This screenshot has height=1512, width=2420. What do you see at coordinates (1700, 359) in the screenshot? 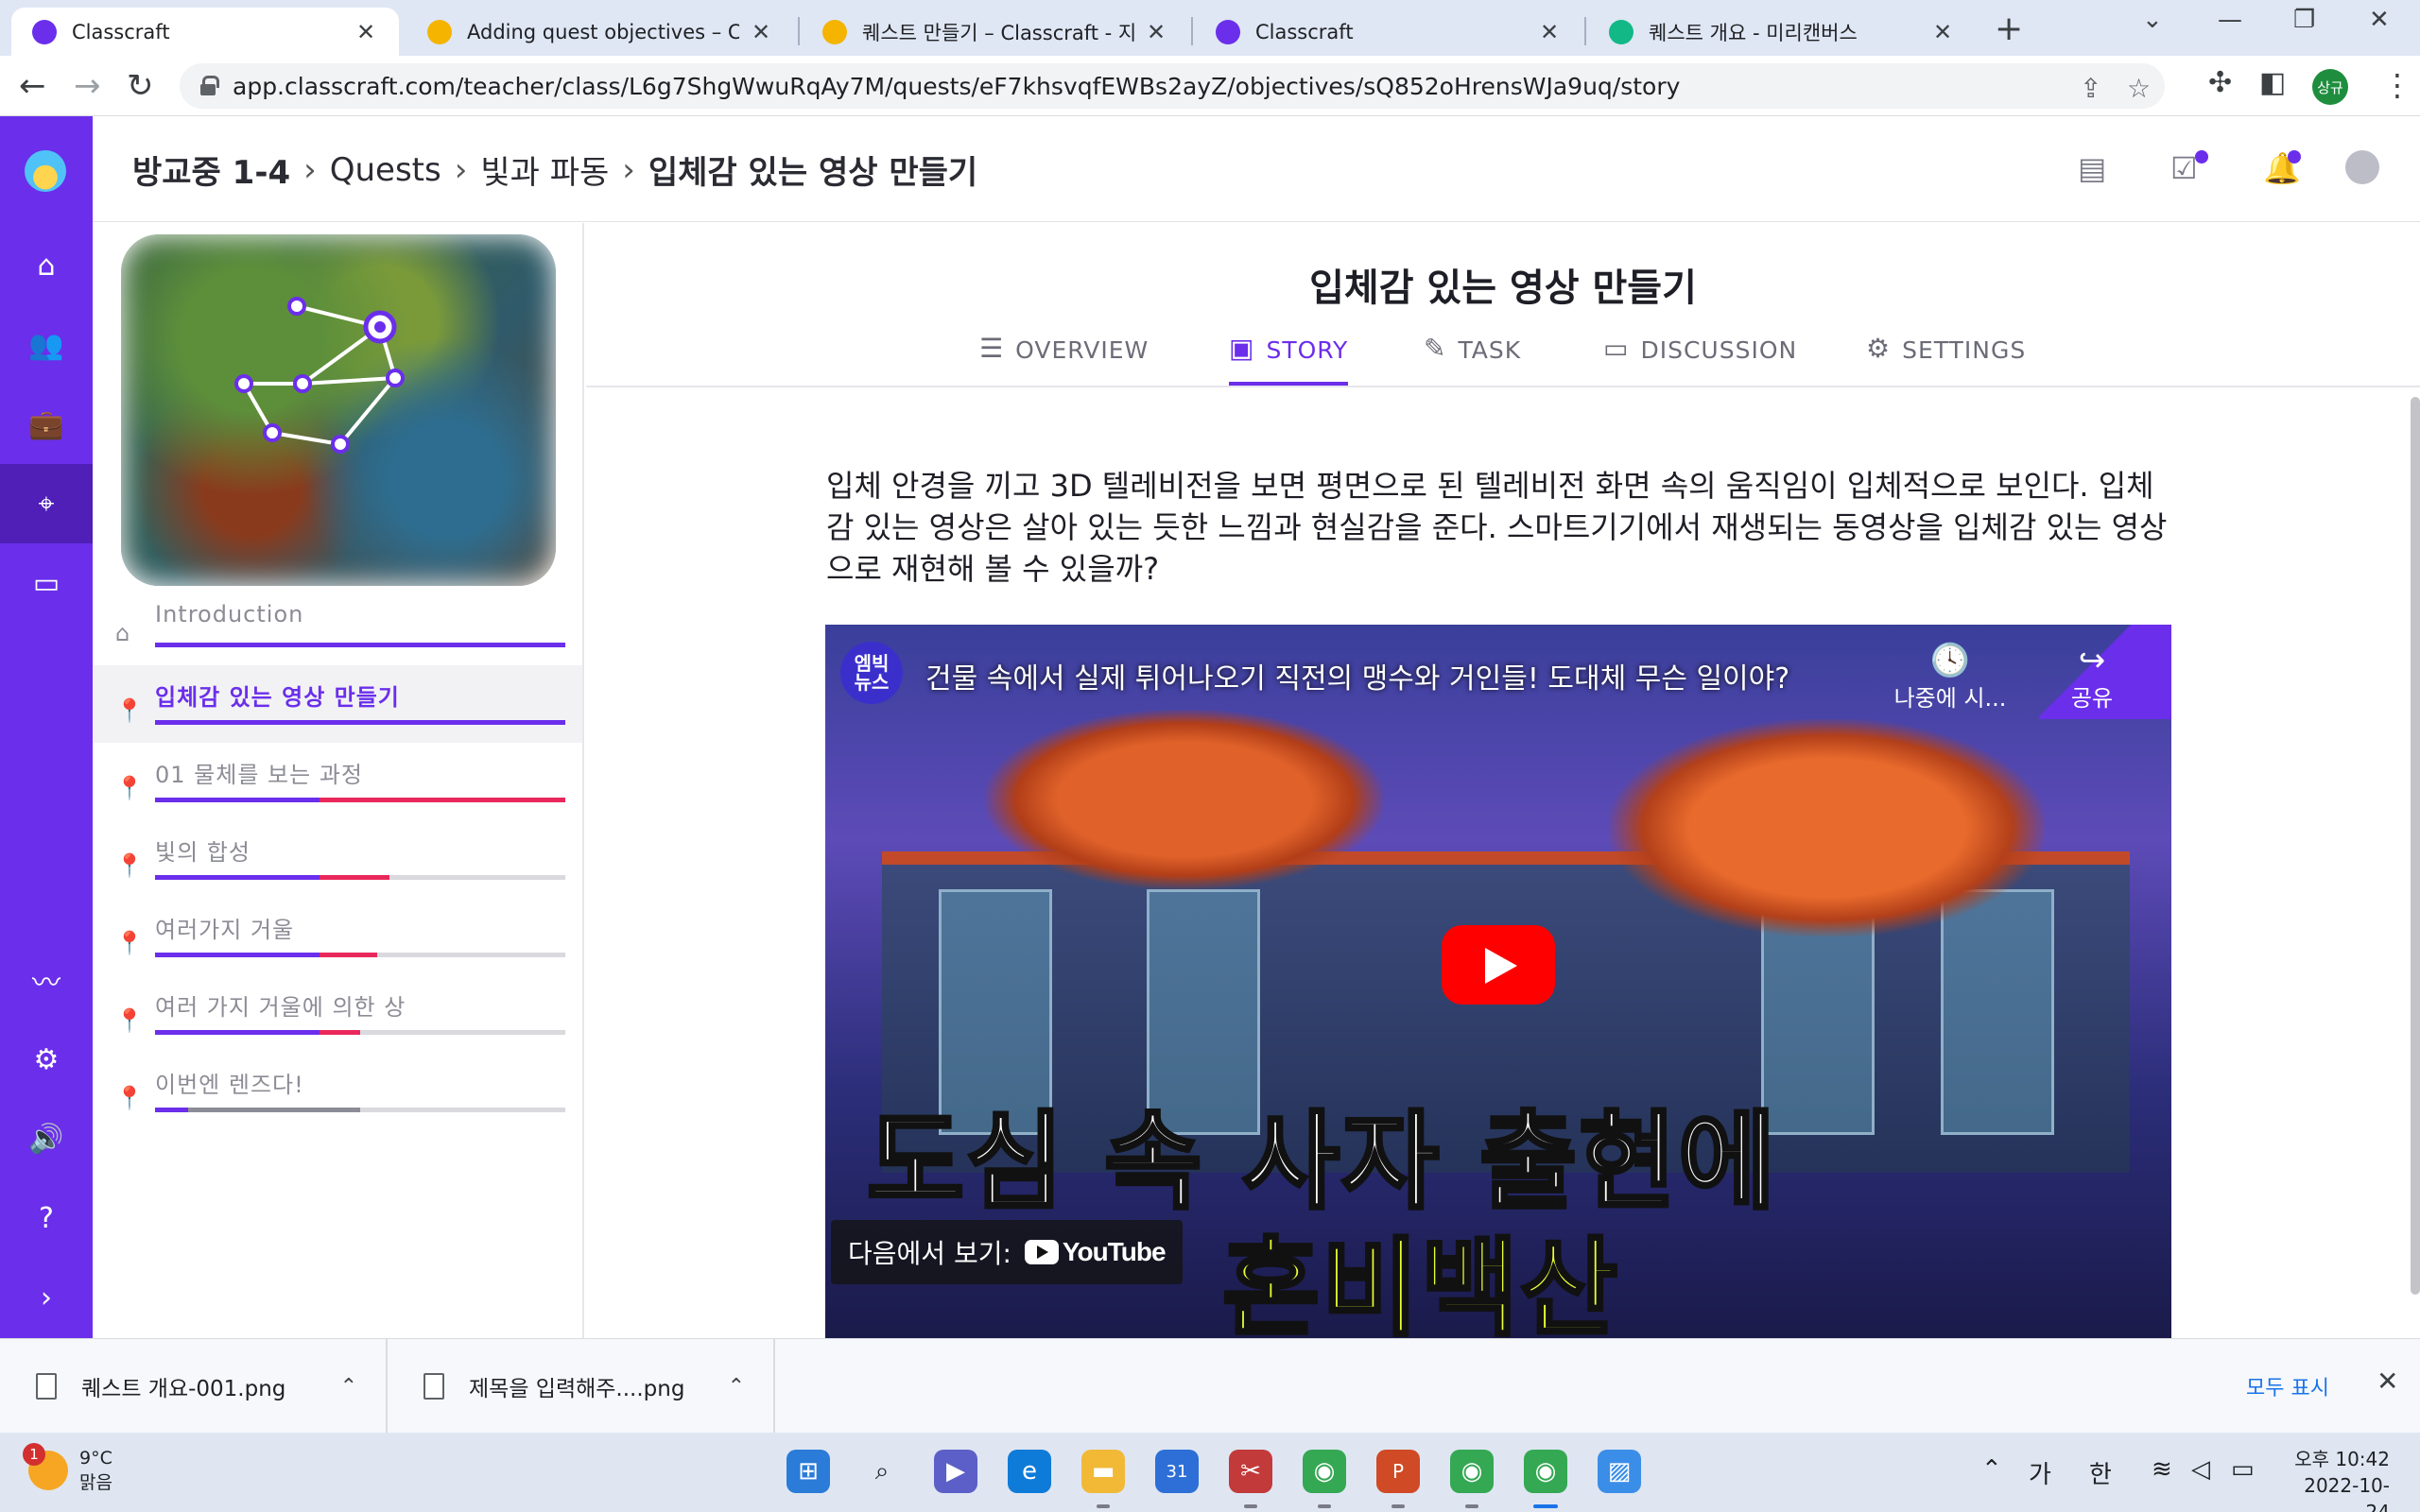
I see `tab-discussion: ▭ DISCUSSION` at bounding box center [1700, 359].